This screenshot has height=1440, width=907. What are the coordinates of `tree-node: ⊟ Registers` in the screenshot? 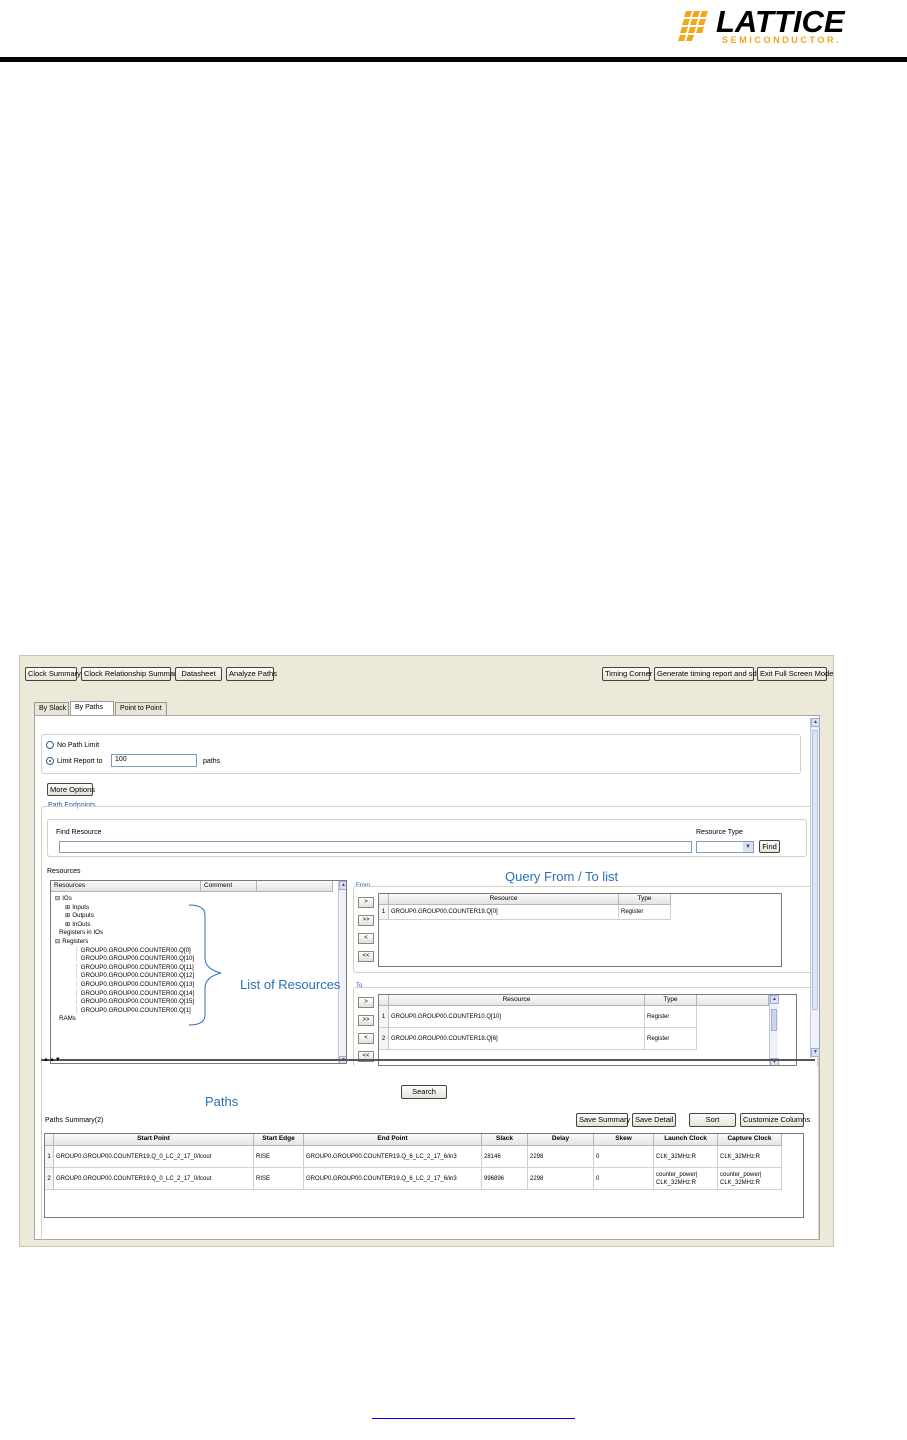 It's located at (71, 942).